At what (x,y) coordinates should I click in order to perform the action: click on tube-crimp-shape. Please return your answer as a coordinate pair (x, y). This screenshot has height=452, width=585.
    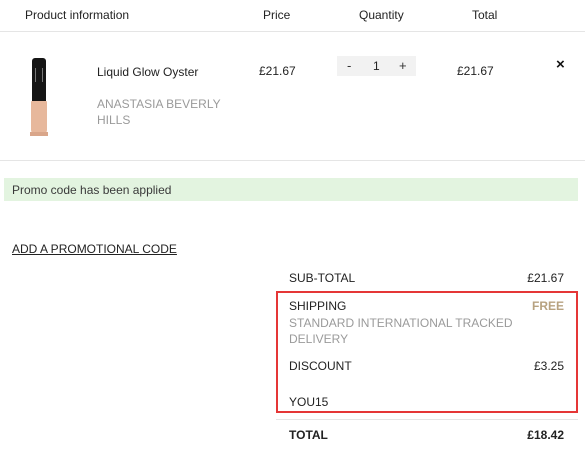
    Looking at the image, I should click on (39, 134).